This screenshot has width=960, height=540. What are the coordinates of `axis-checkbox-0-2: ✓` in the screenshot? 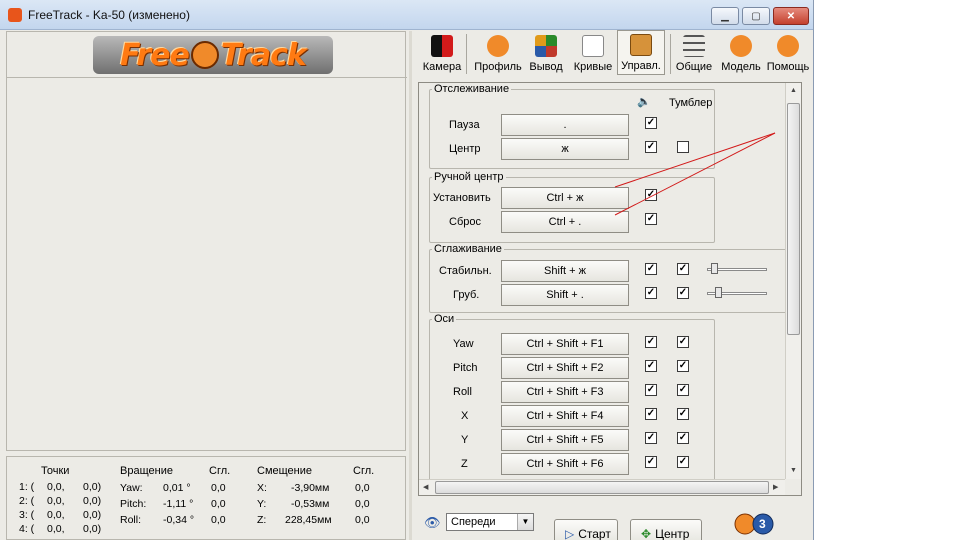 It's located at (683, 342).